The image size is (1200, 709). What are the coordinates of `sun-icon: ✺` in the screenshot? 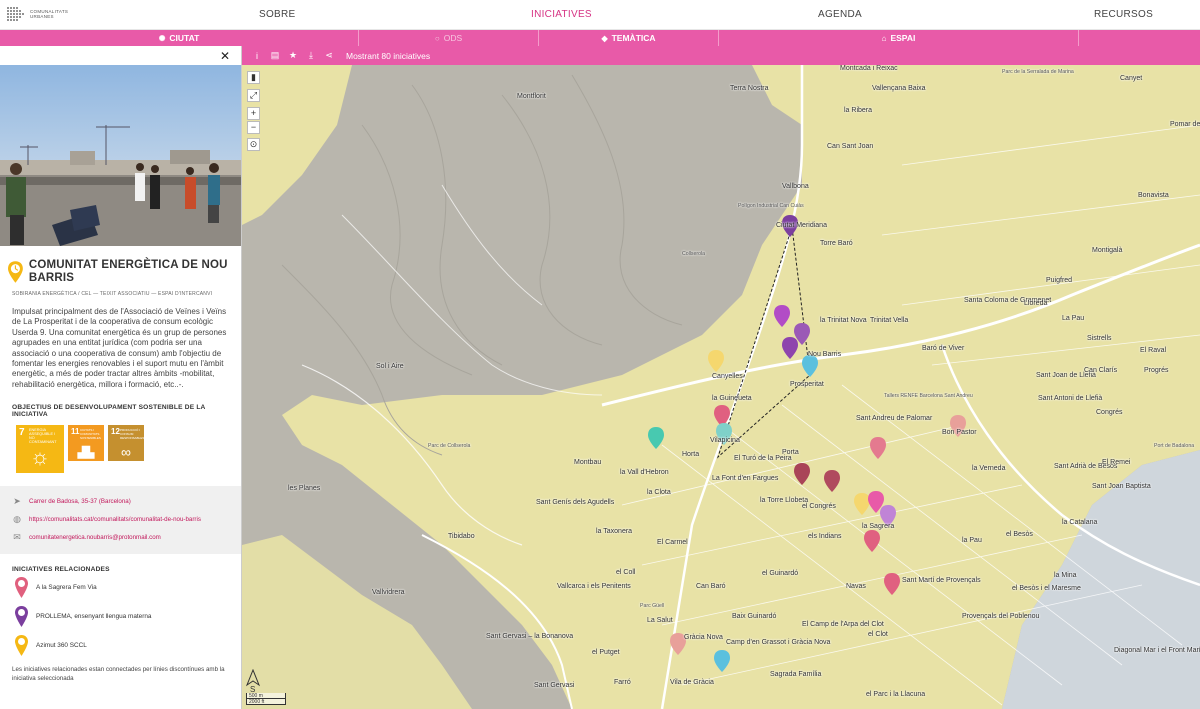 It's located at (162, 38).